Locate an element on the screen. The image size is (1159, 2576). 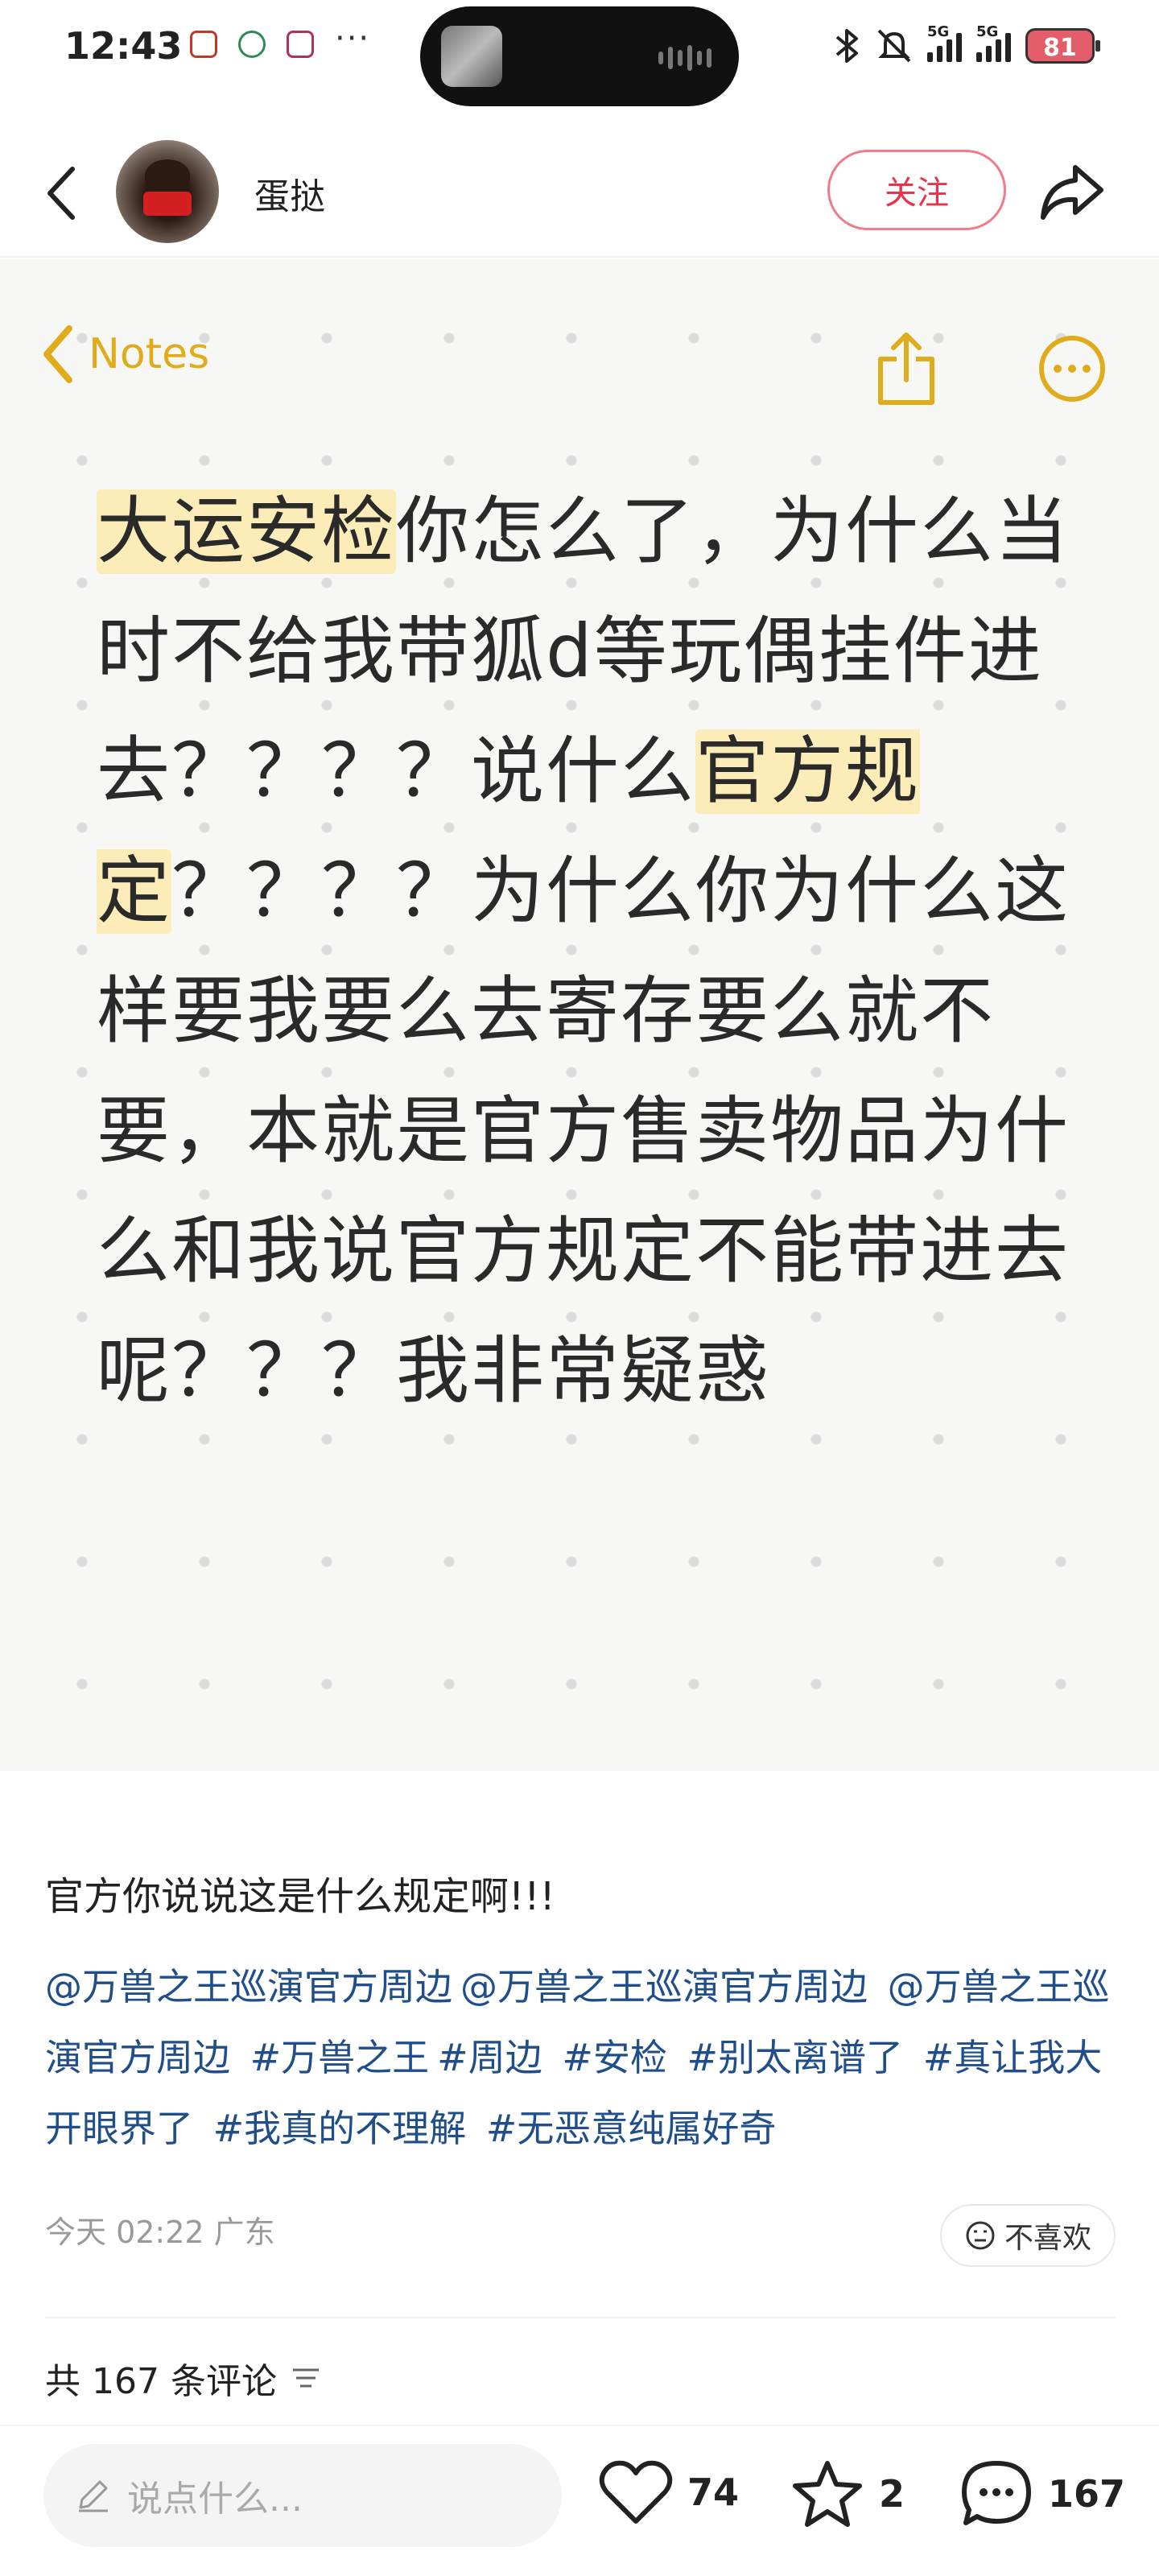
battery-icon: 81 is located at coordinates (1062, 46).